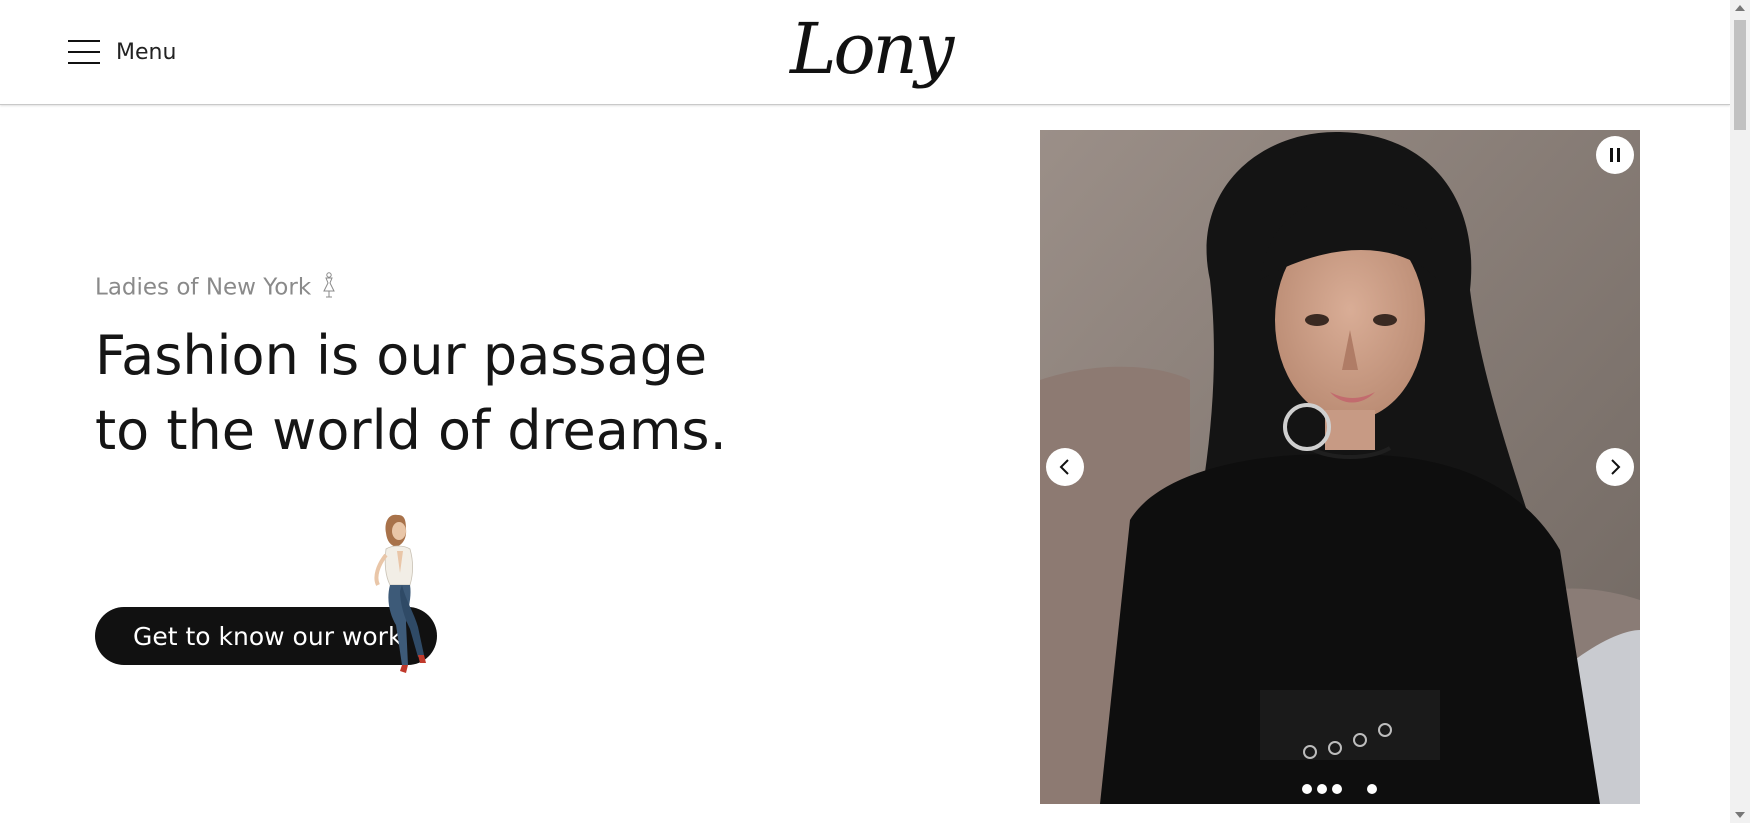 Image resolution: width=1750 pixels, height=823 pixels. Describe the element at coordinates (1740, 75) in the screenshot. I see `scrollbar-thumb` at that location.